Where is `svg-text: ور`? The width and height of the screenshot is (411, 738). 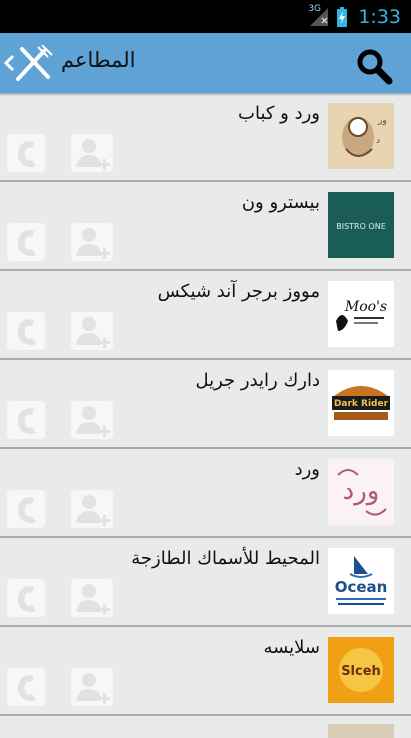 svg-text: ور is located at coordinates (382, 121).